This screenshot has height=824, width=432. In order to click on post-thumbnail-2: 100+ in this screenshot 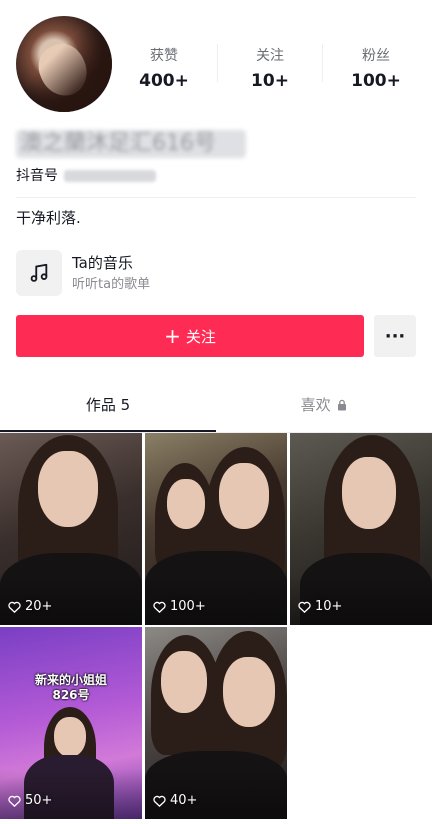, I will do `click(216, 529)`.